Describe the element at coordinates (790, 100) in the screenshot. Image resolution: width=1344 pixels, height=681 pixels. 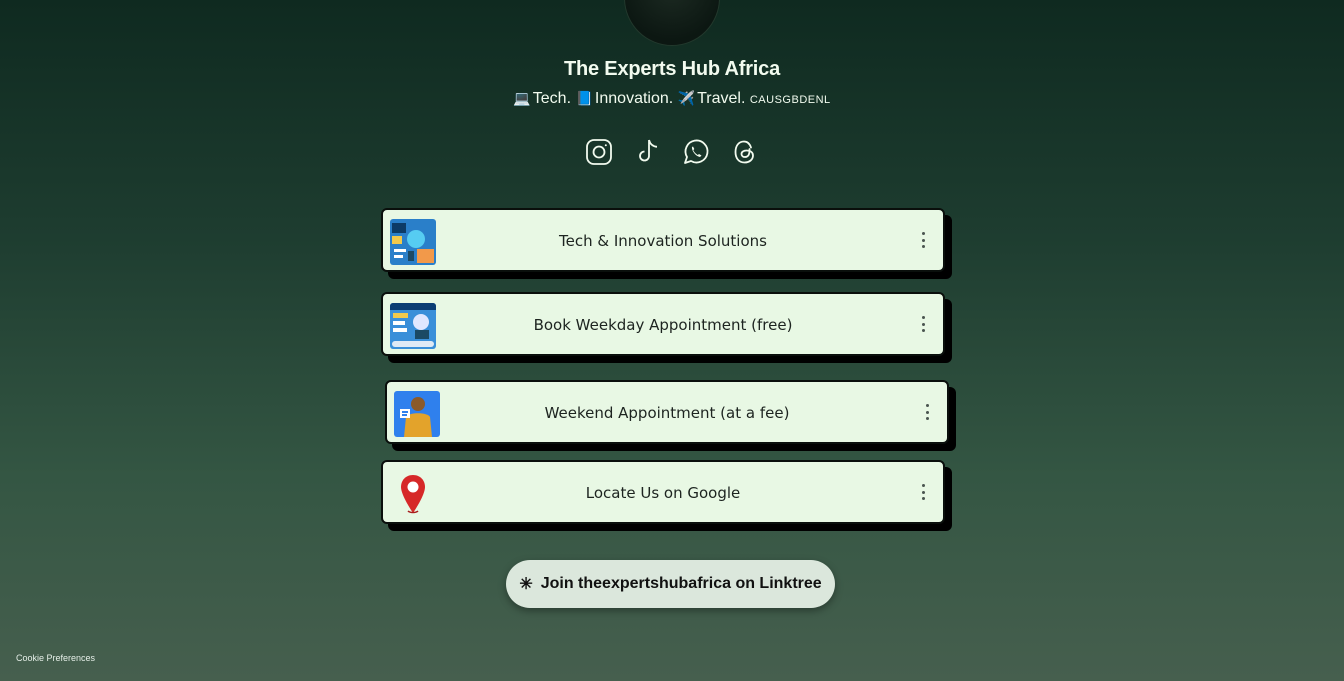
I see `bio-countries: CAUSGBDENL` at that location.